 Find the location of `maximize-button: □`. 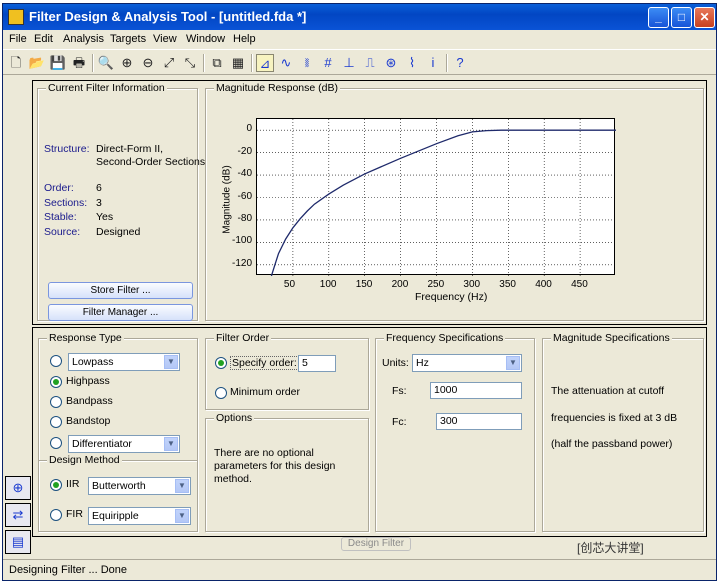

maximize-button: □ is located at coordinates (681, 17).